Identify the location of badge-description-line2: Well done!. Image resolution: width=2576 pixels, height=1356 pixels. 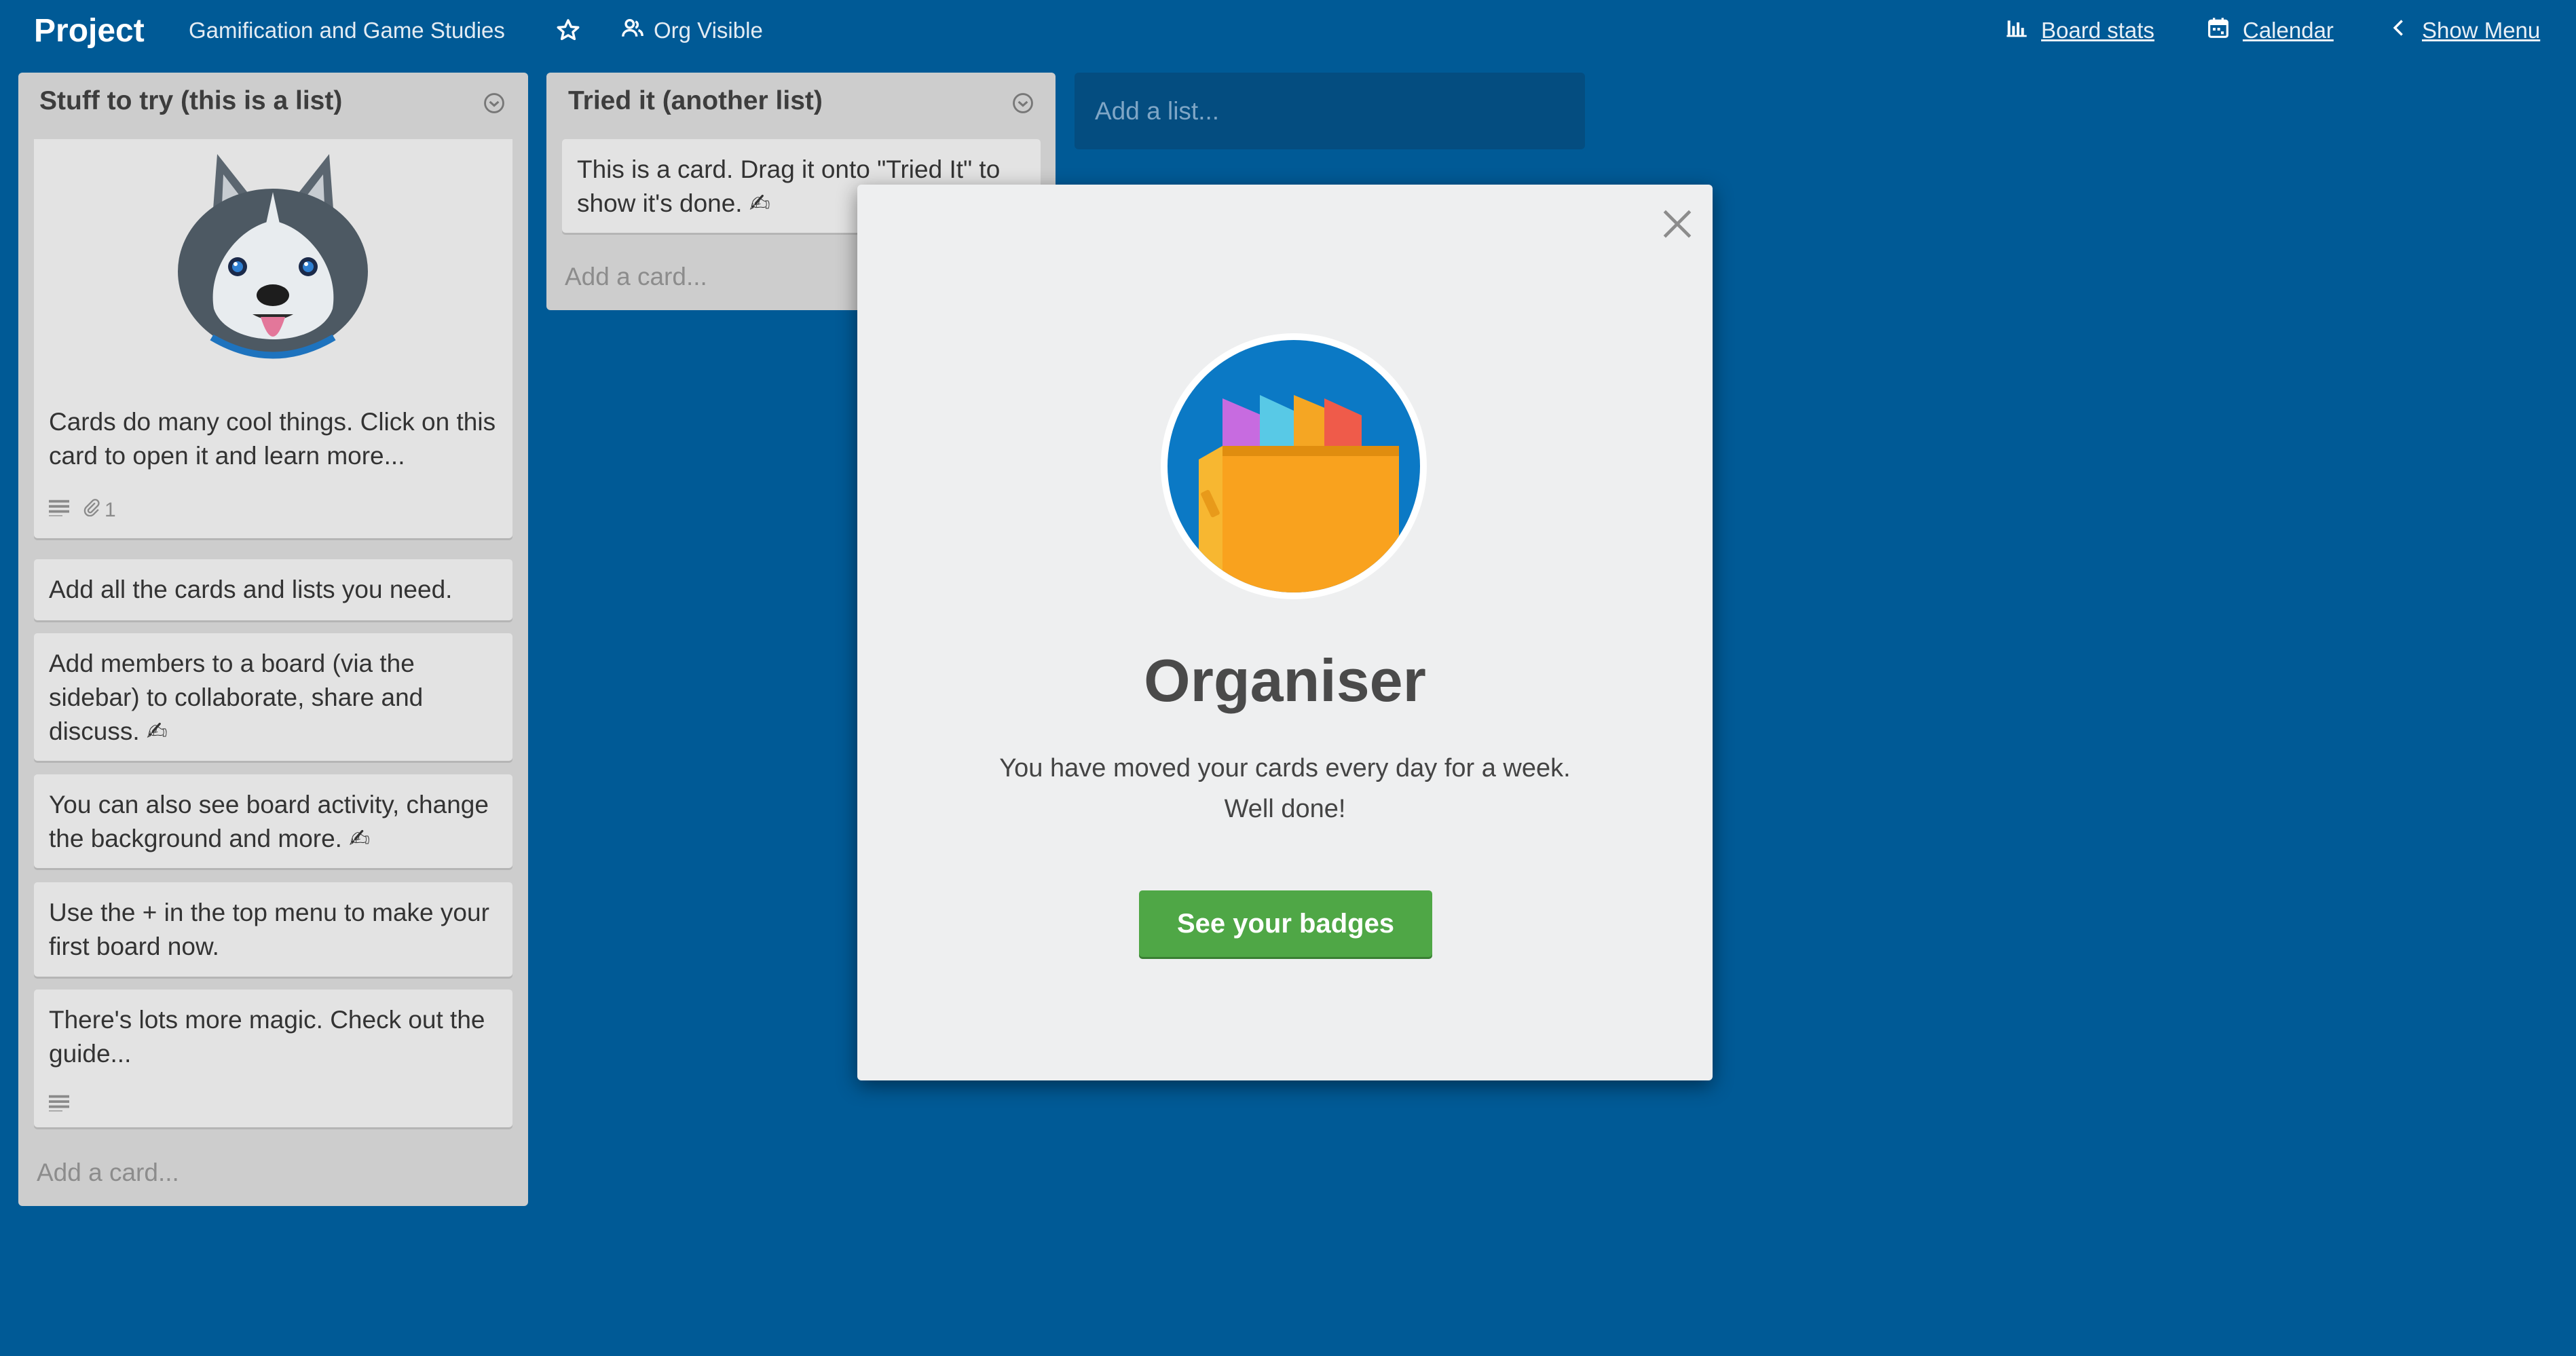
(1285, 809).